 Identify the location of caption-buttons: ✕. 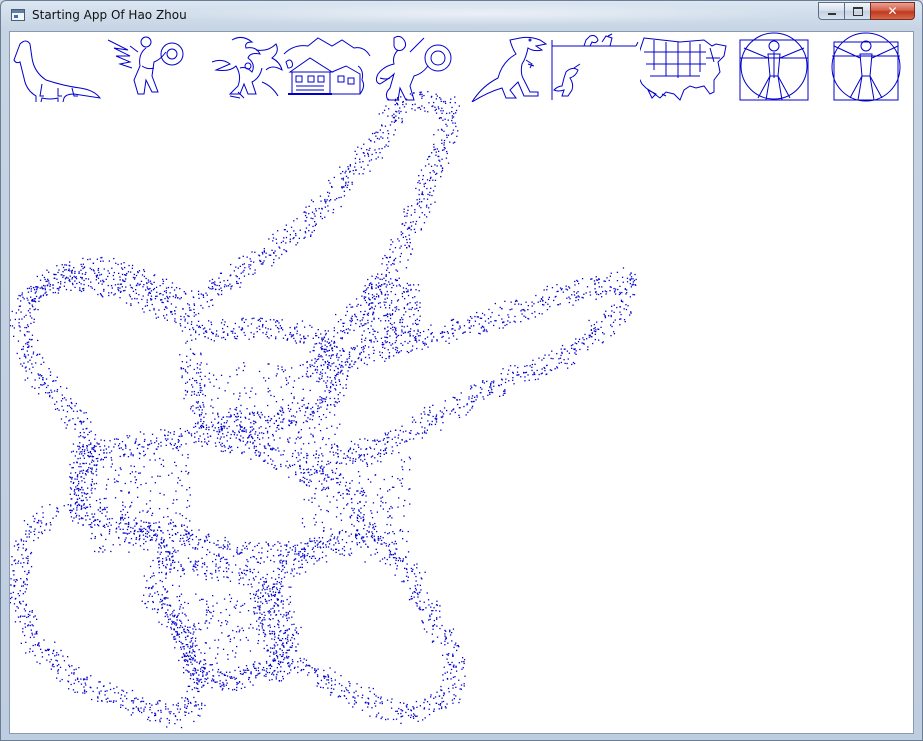
(866, 11).